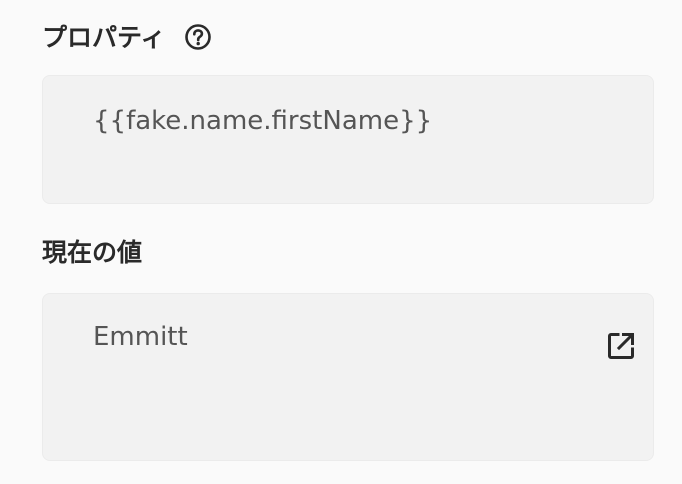 The width and height of the screenshot is (682, 484). Describe the element at coordinates (104, 37) in the screenshot. I see `property-label: プロパティ` at that location.